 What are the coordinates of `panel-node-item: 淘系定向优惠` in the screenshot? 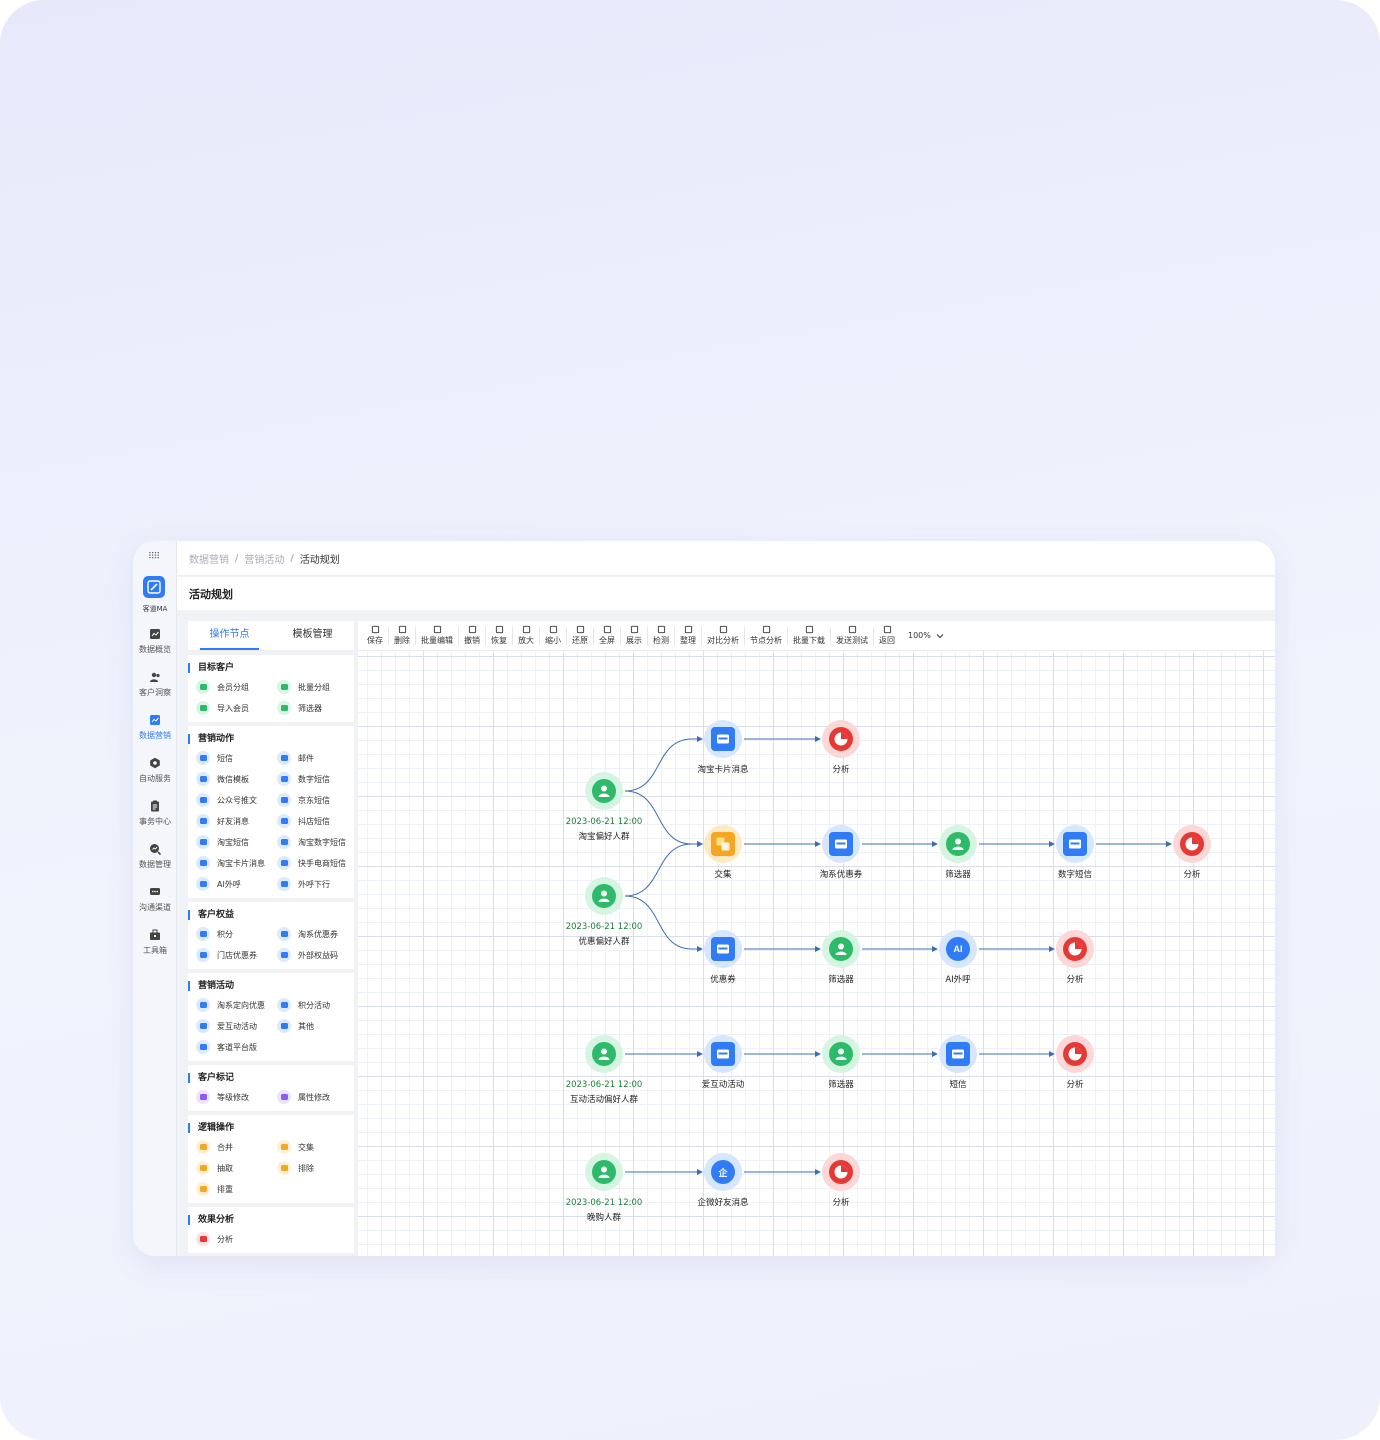 It's located at (236, 1005).